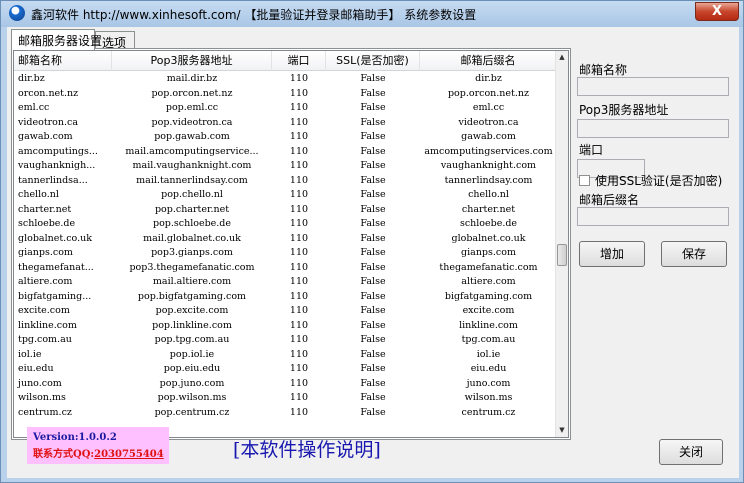  Describe the element at coordinates (307, 448) in the screenshot. I see `help-instructions-link: [本软件操作说明]` at that location.